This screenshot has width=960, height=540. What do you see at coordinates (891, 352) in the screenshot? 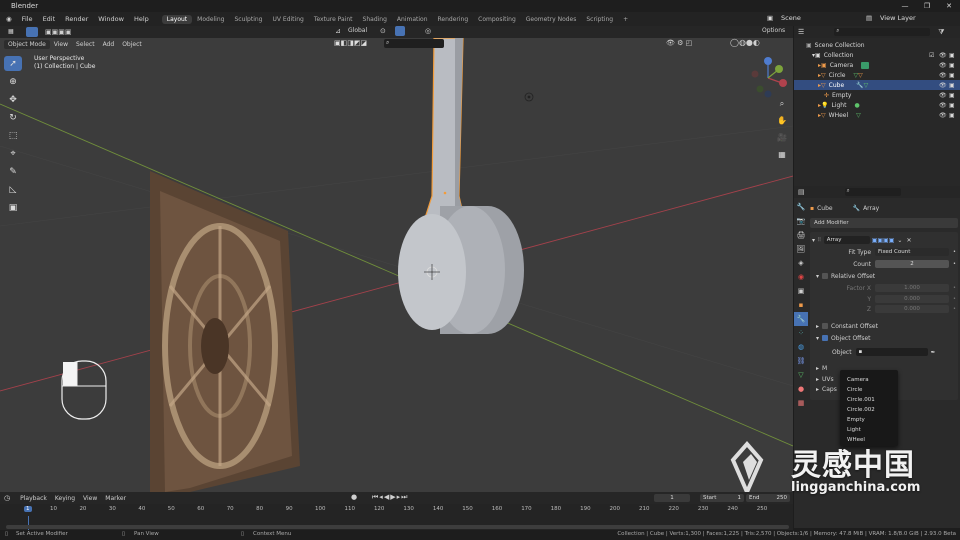
I see `offset-object-field: ▪` at bounding box center [891, 352].